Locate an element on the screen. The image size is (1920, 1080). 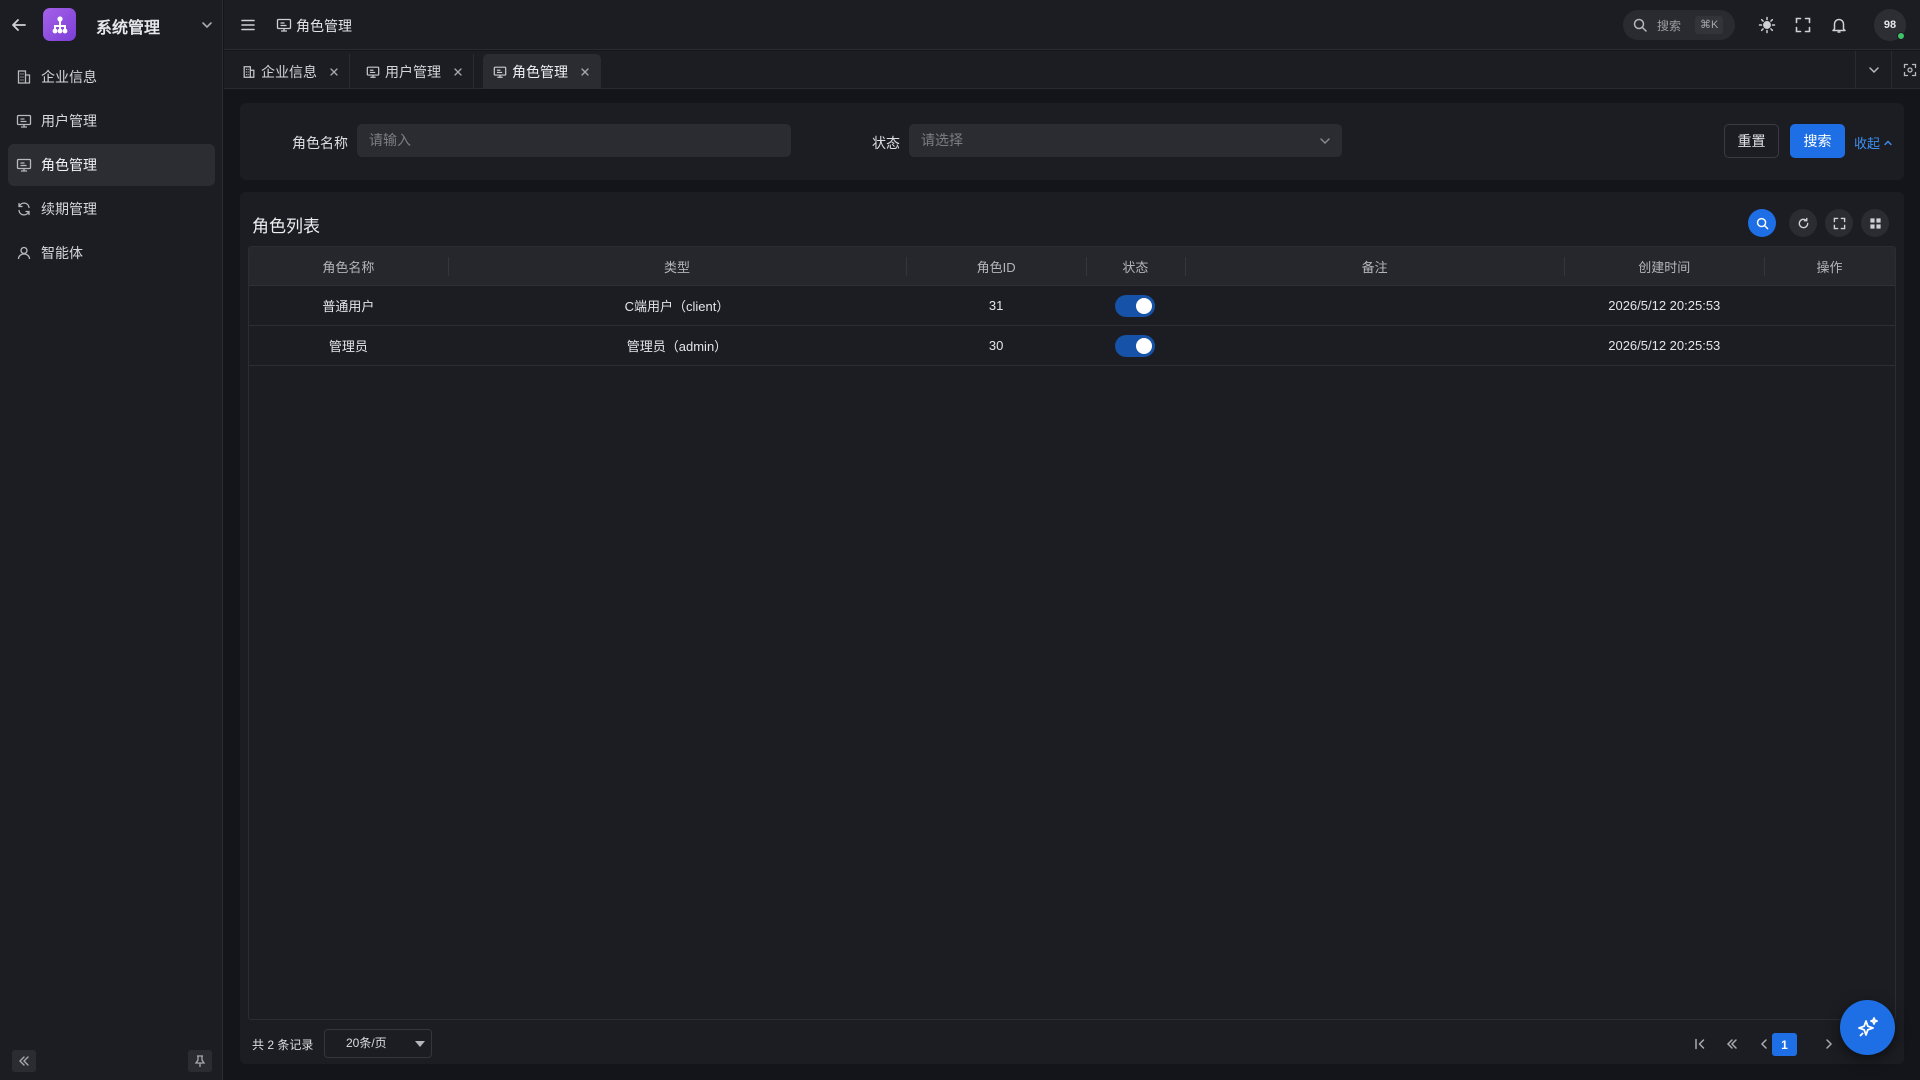
tab-role-management: 角色管理 is located at coordinates (542, 71).